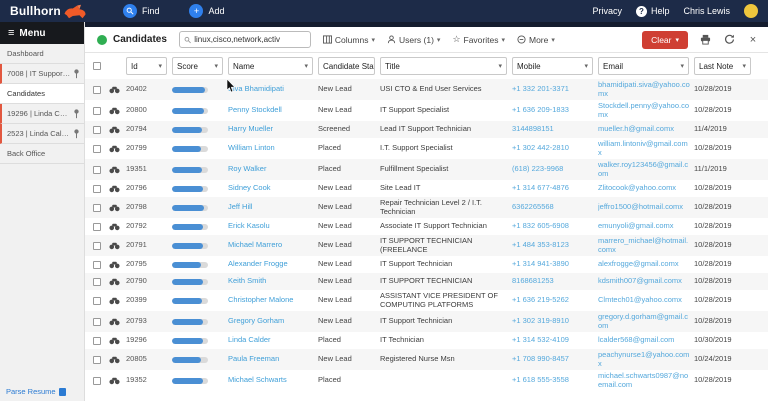 The width and height of the screenshot is (768, 401). What do you see at coordinates (643, 66) in the screenshot?
I see `column-header: Email ▾` at bounding box center [643, 66].